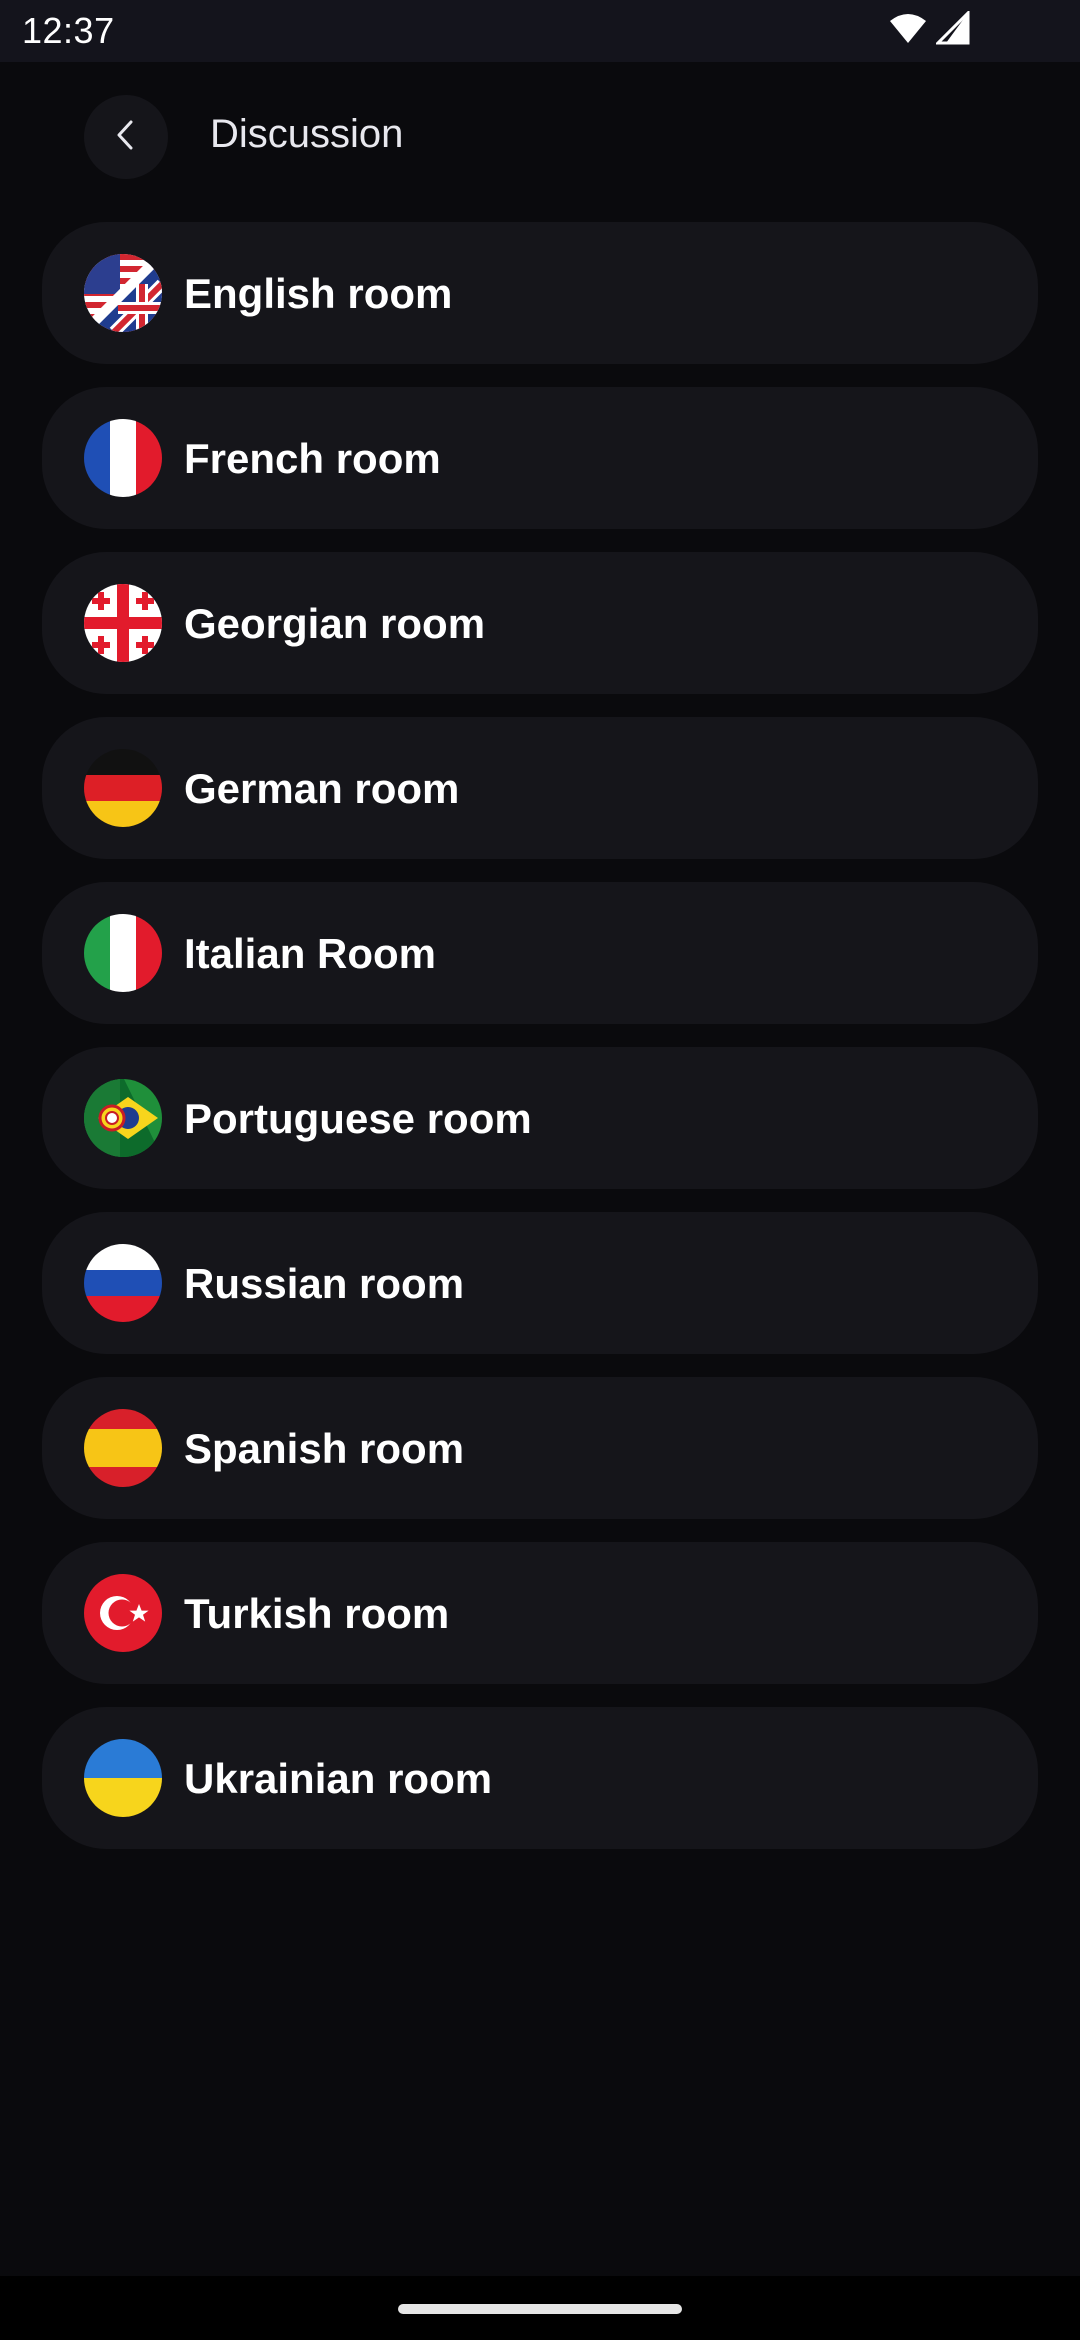  Describe the element at coordinates (68, 30) in the screenshot. I see `status-time: 12:37` at that location.